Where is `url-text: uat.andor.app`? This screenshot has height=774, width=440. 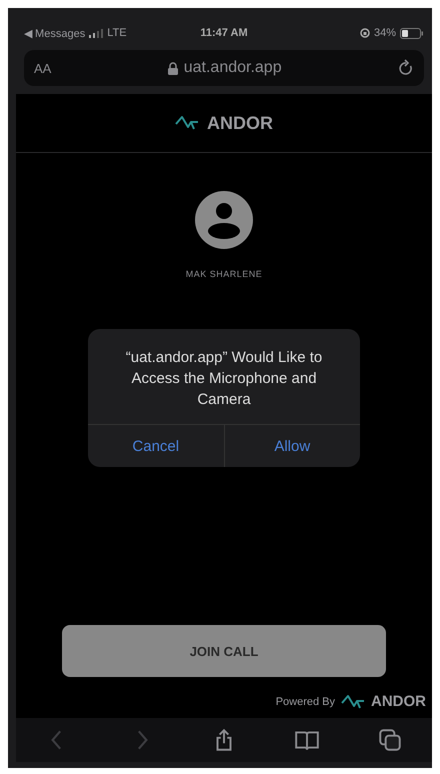
url-text: uat.andor.app is located at coordinates (233, 68).